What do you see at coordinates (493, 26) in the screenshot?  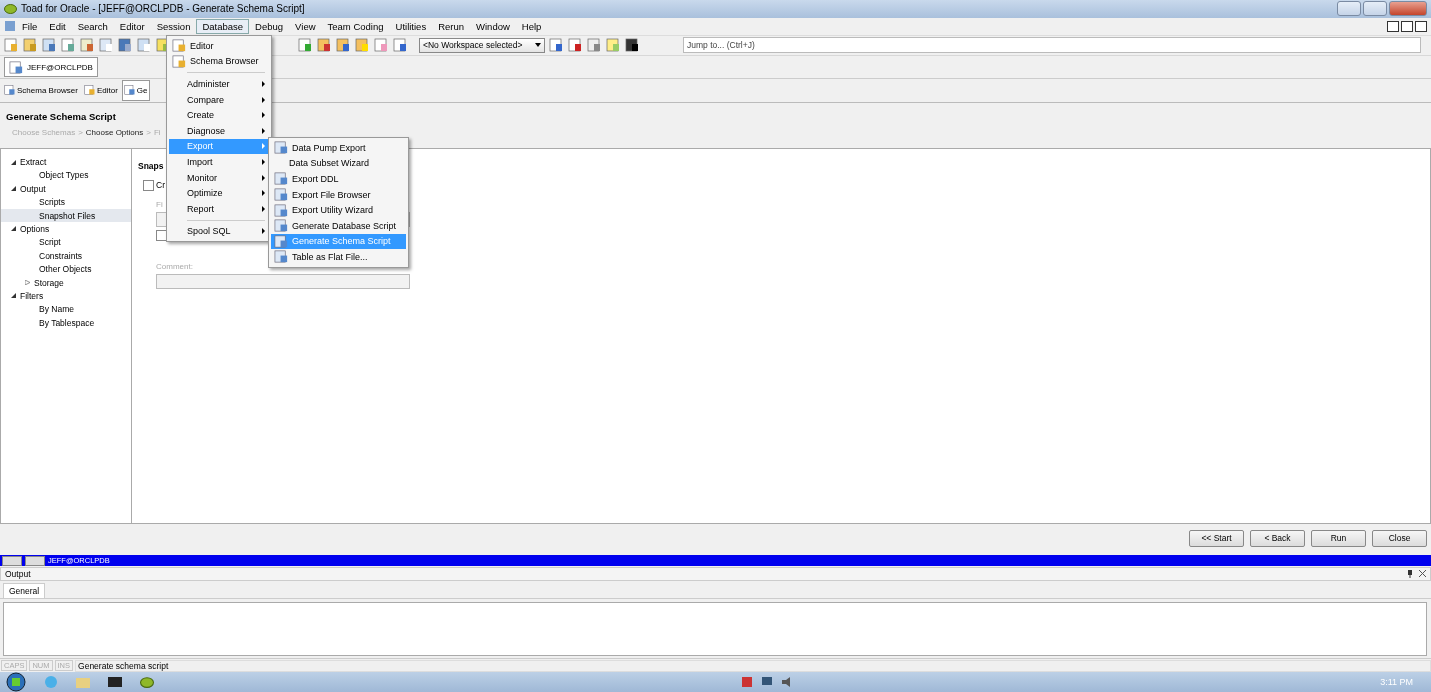 I see `menu-item: Window` at bounding box center [493, 26].